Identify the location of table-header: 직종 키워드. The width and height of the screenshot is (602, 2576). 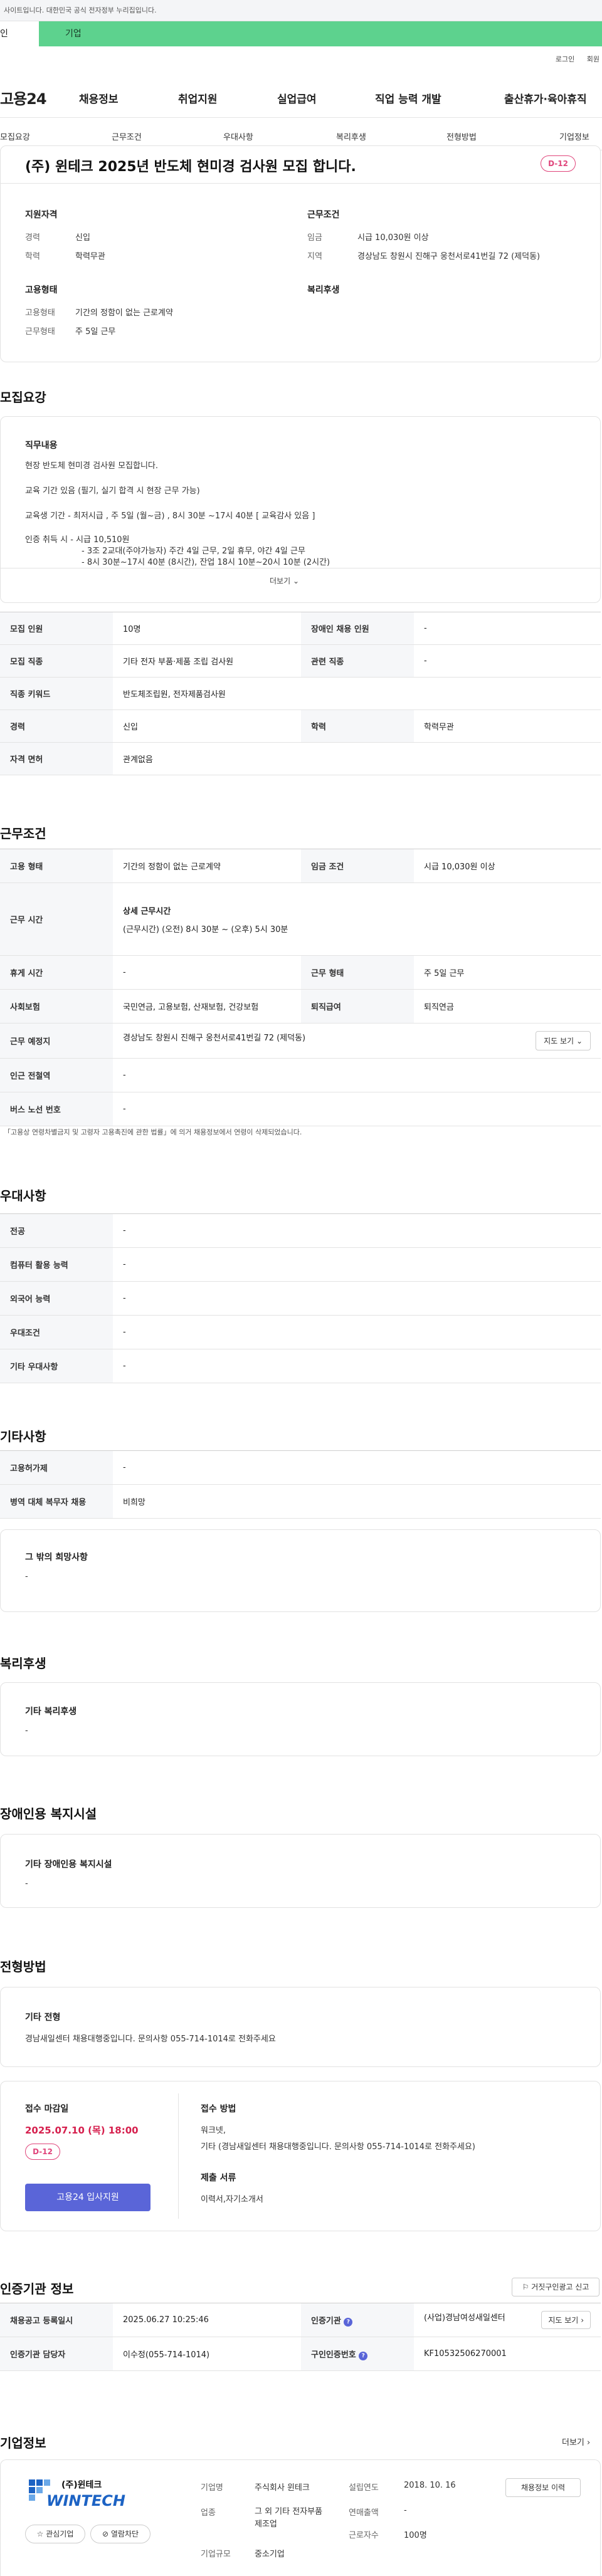
(56, 693).